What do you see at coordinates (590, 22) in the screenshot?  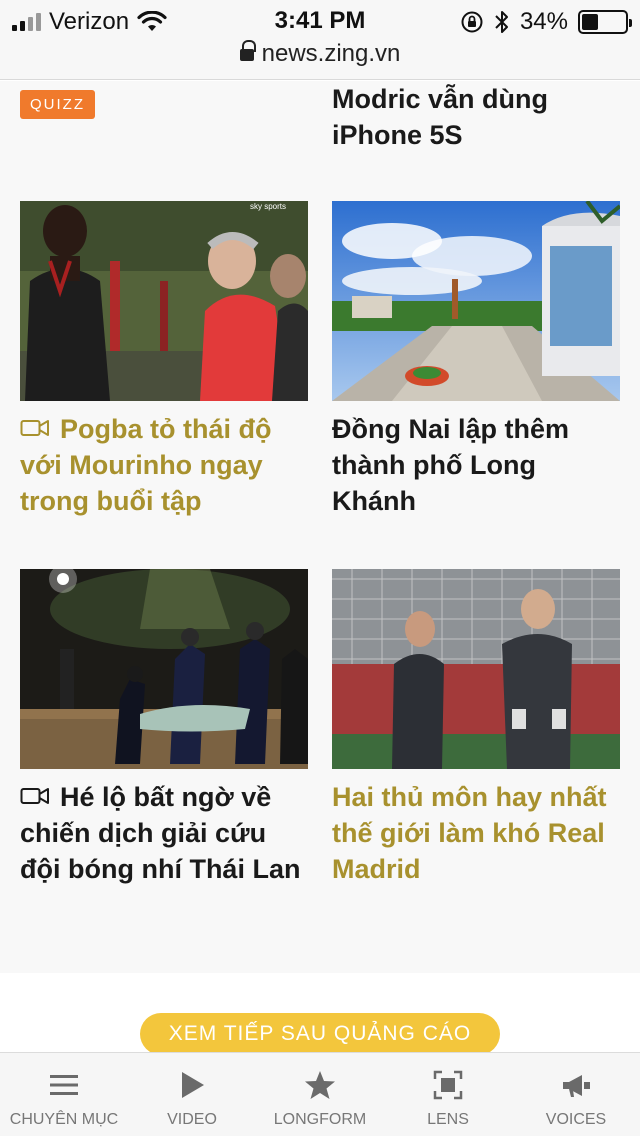 I see `battery-fill` at bounding box center [590, 22].